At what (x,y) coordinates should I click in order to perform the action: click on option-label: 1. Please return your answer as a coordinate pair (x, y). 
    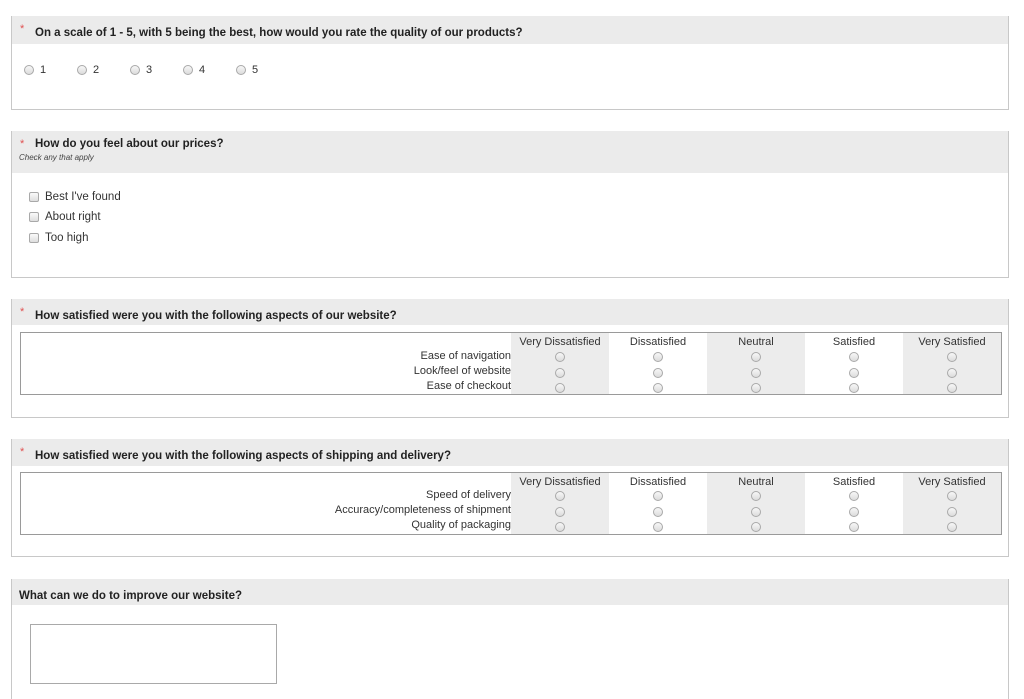
    Looking at the image, I should click on (43, 70).